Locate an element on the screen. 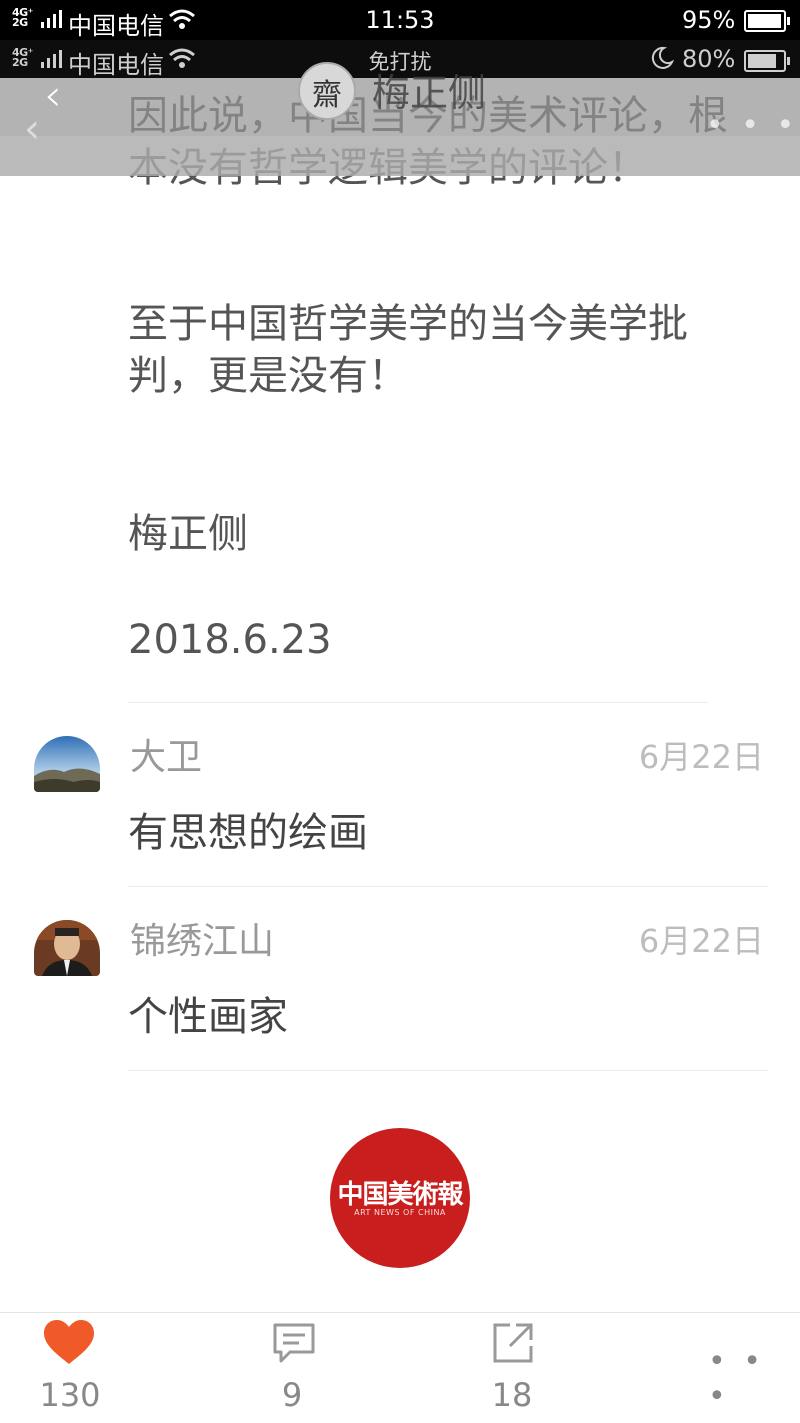  author-avatar: 齋 is located at coordinates (327, 91).